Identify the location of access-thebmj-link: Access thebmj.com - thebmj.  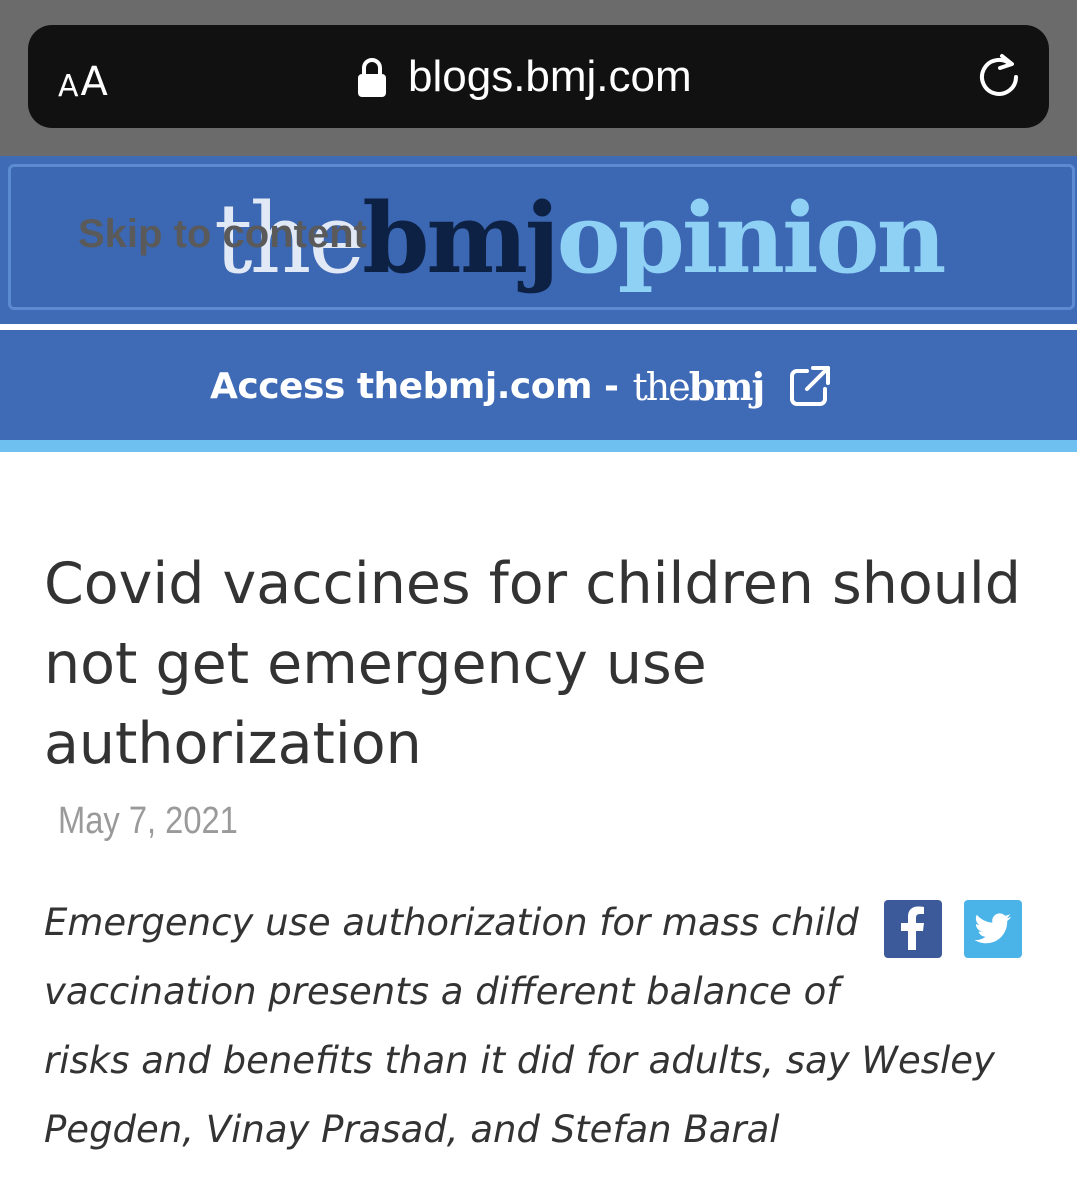
(521, 386).